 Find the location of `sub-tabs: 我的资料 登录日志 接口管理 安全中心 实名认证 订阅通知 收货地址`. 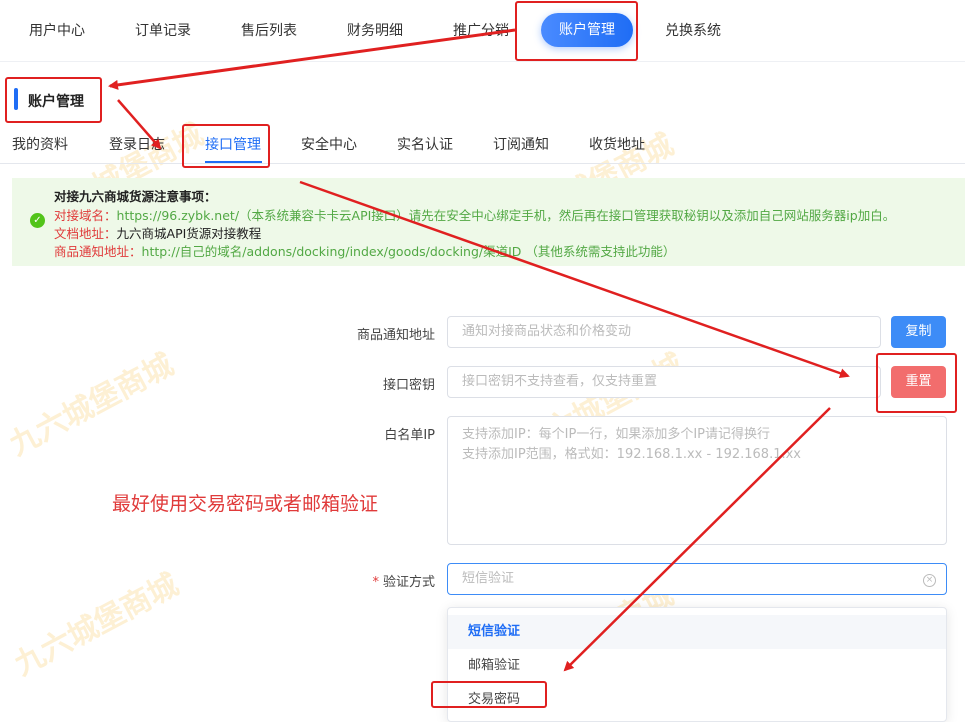

sub-tabs: 我的资料 登录日志 接口管理 安全中心 实名认证 订阅通知 收货地址 is located at coordinates (482, 144).